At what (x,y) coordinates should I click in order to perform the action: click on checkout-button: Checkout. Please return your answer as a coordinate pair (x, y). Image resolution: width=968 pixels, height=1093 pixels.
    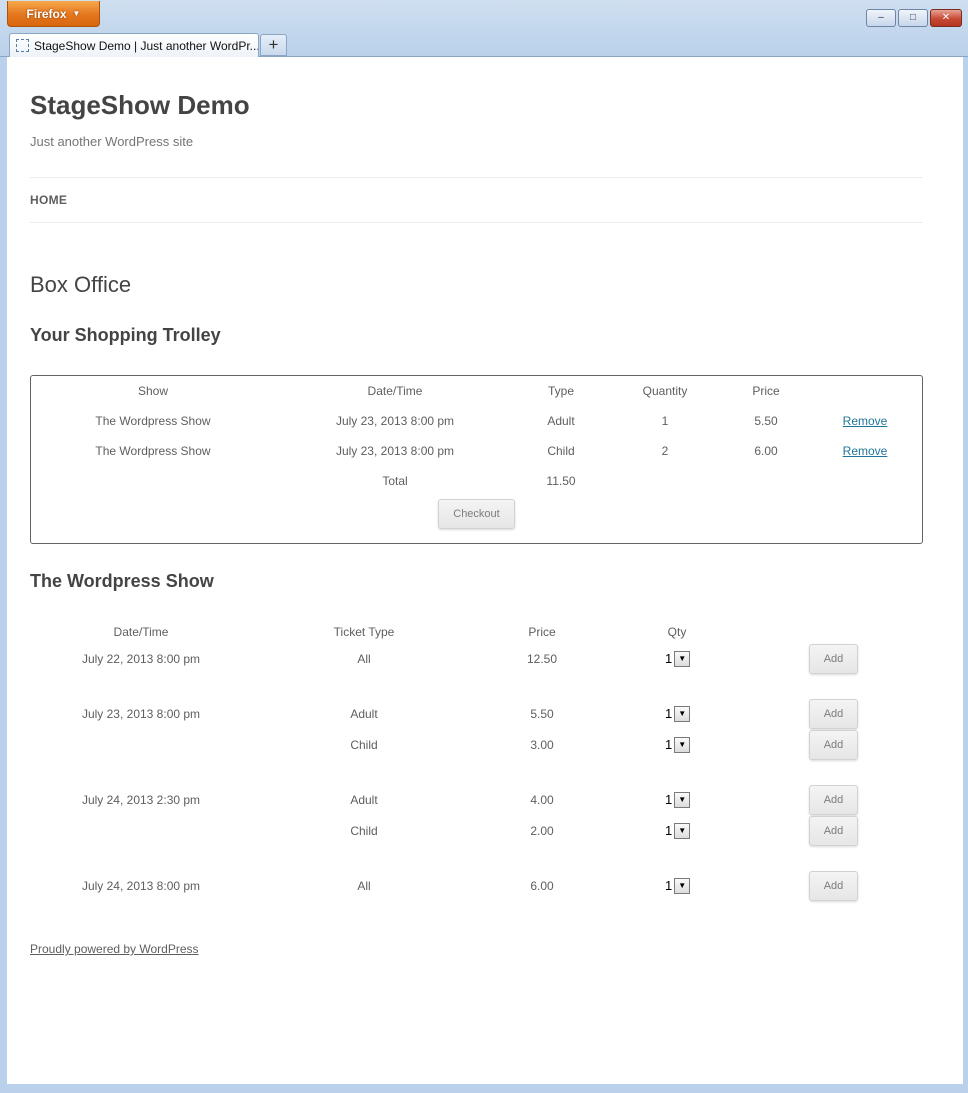
    Looking at the image, I should click on (476, 514).